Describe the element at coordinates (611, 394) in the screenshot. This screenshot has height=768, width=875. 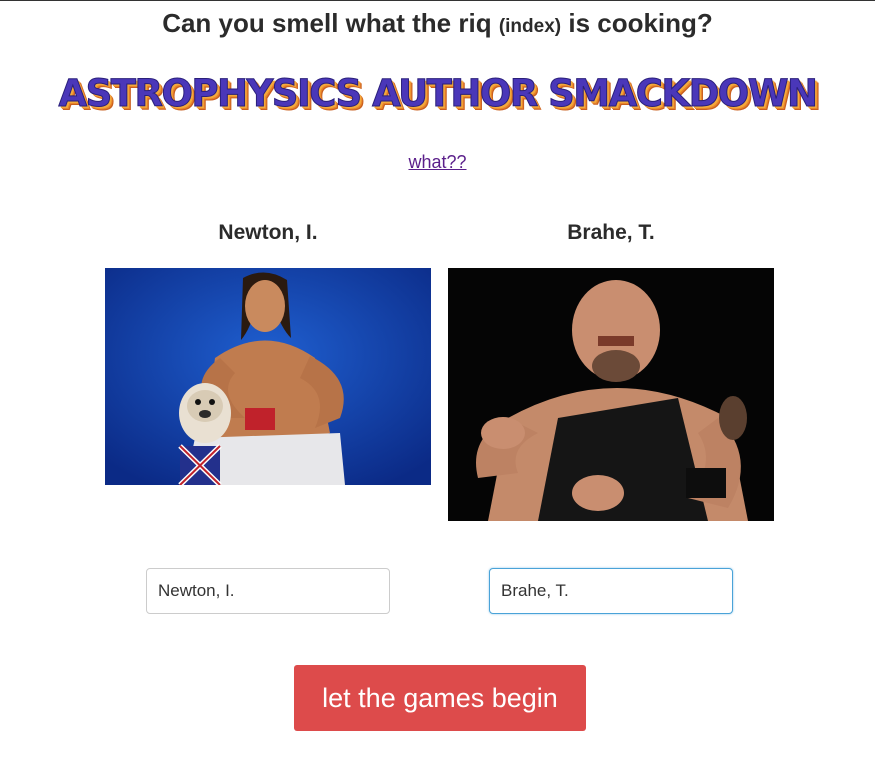
I see `wrestler-big-man-photo` at that location.